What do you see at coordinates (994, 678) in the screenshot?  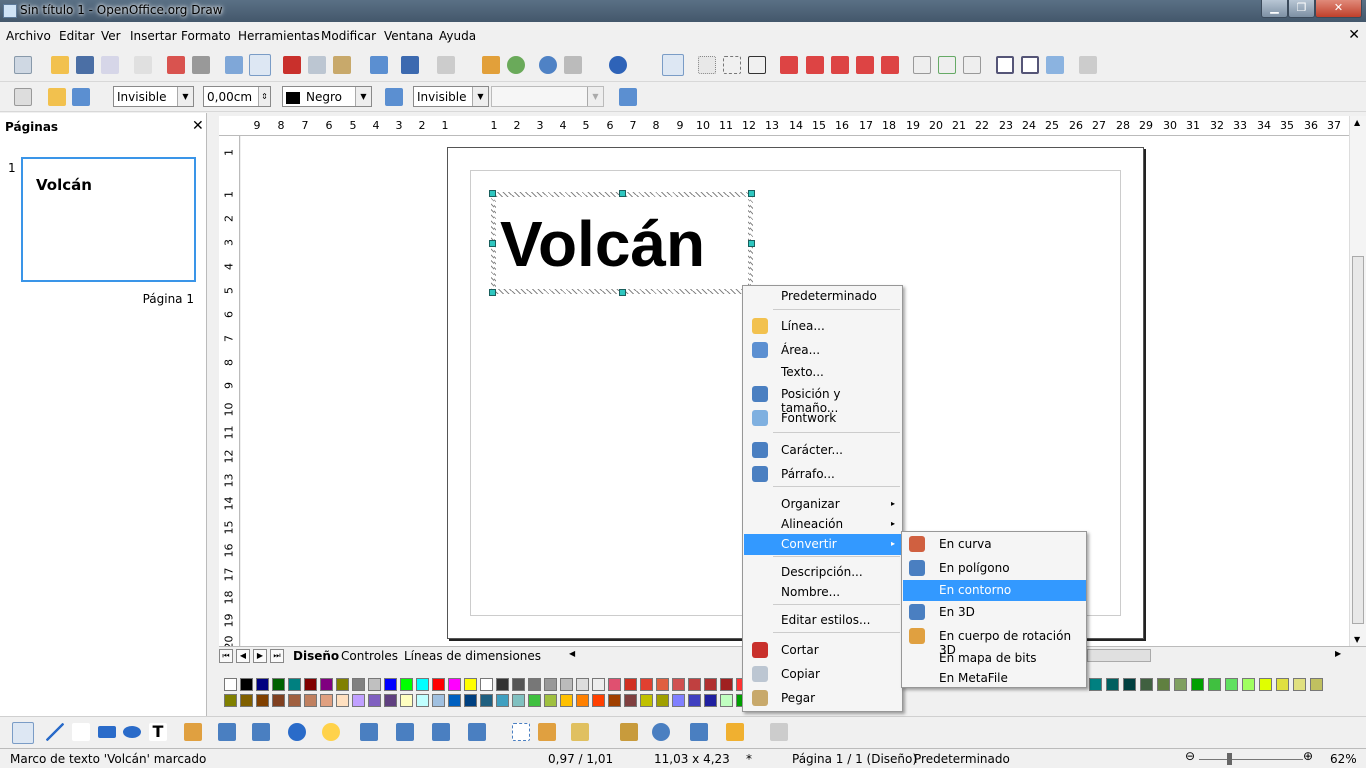 I see `submenu-item: En MetaFile` at bounding box center [994, 678].